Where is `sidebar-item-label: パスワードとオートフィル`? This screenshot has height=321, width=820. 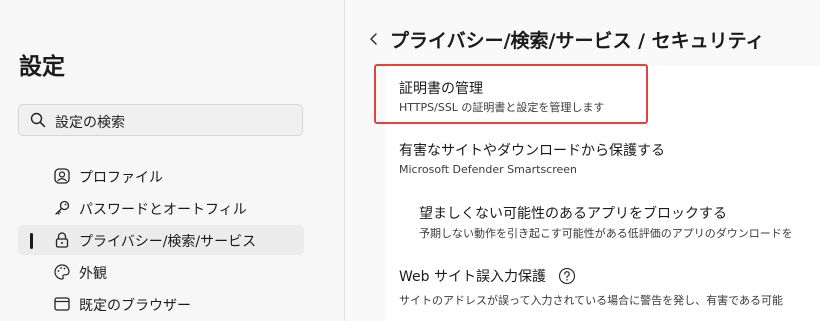
sidebar-item-label: パスワードとオートフィル is located at coordinates (163, 210).